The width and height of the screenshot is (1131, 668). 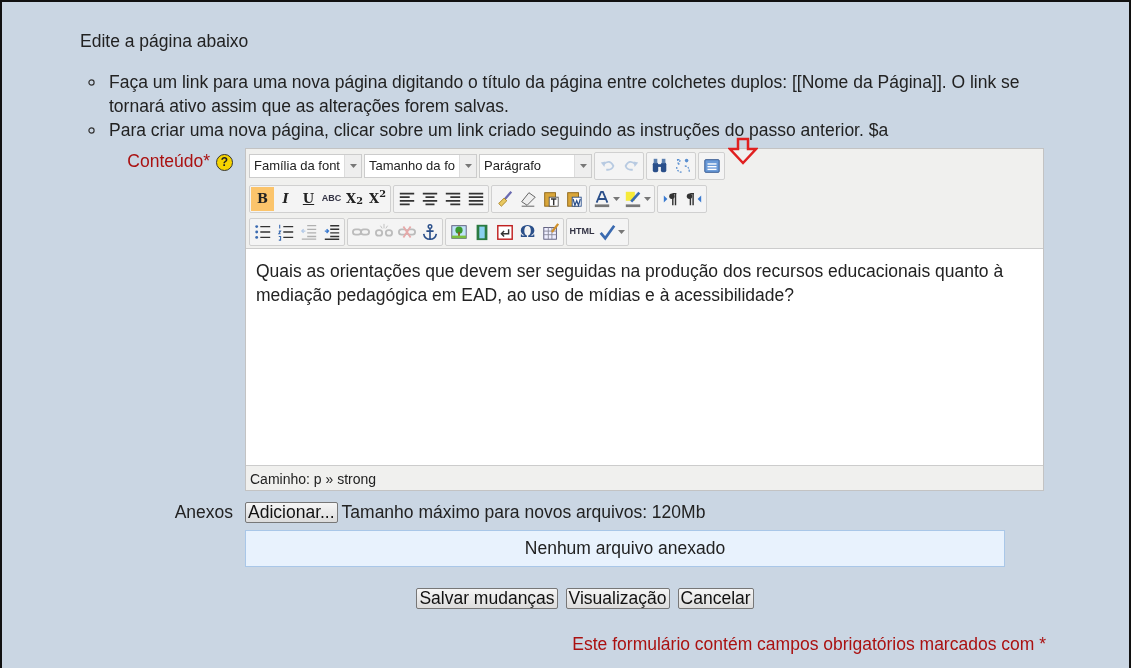 What do you see at coordinates (527, 198) in the screenshot?
I see `eraser-icon` at bounding box center [527, 198].